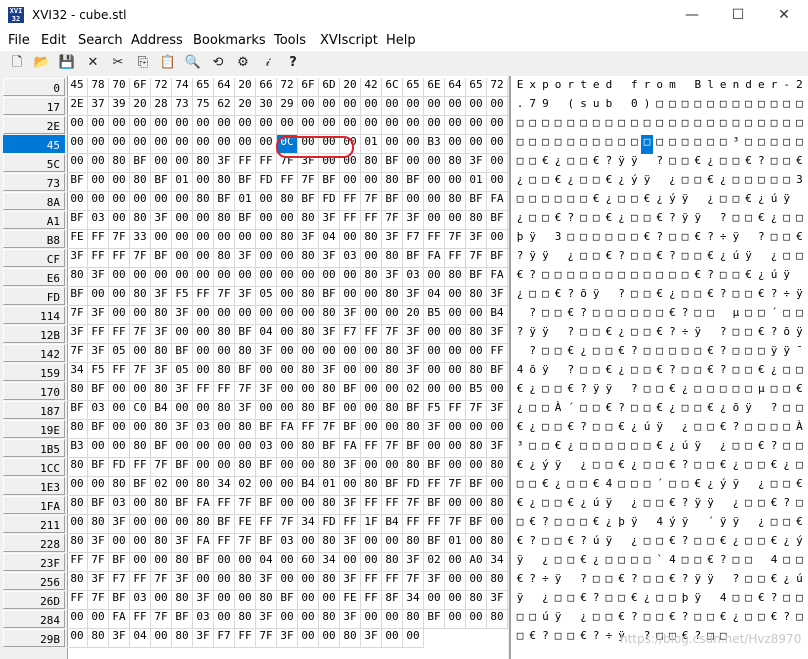  I want to click on text-char-cell: u, so click(596, 106).